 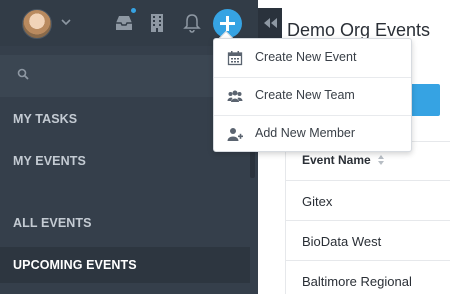 I want to click on menu-item-label: Create New Event, so click(x=306, y=57).